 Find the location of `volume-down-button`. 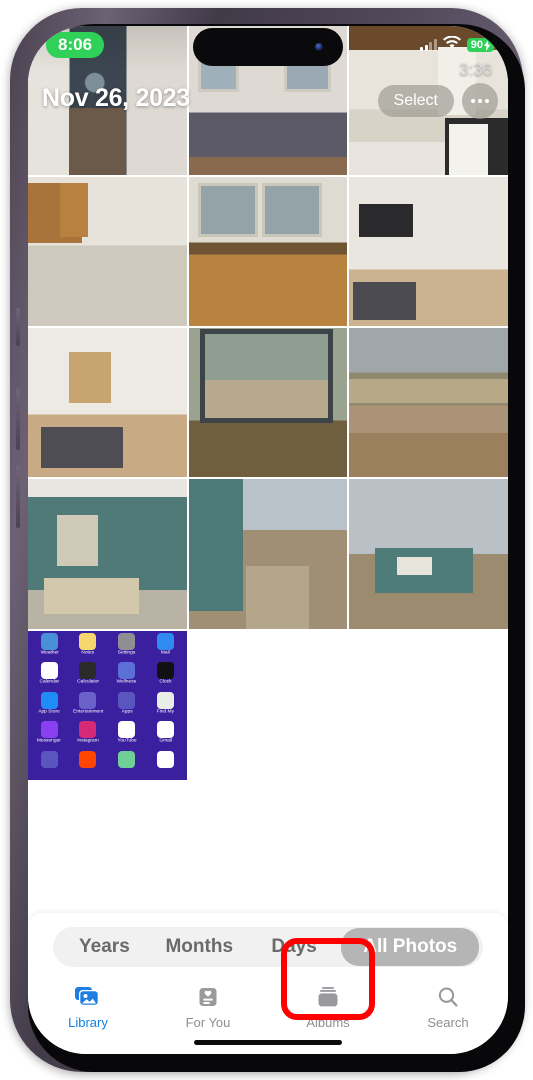

volume-down-button is located at coordinates (18, 497).